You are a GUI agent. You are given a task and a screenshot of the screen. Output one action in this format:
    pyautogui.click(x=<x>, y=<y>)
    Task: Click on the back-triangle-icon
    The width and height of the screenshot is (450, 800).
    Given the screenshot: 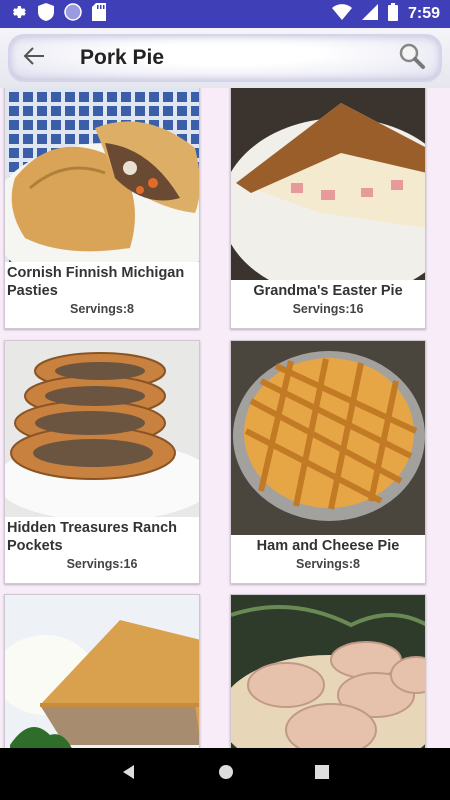 What is the action you would take?
    pyautogui.click(x=129, y=774)
    